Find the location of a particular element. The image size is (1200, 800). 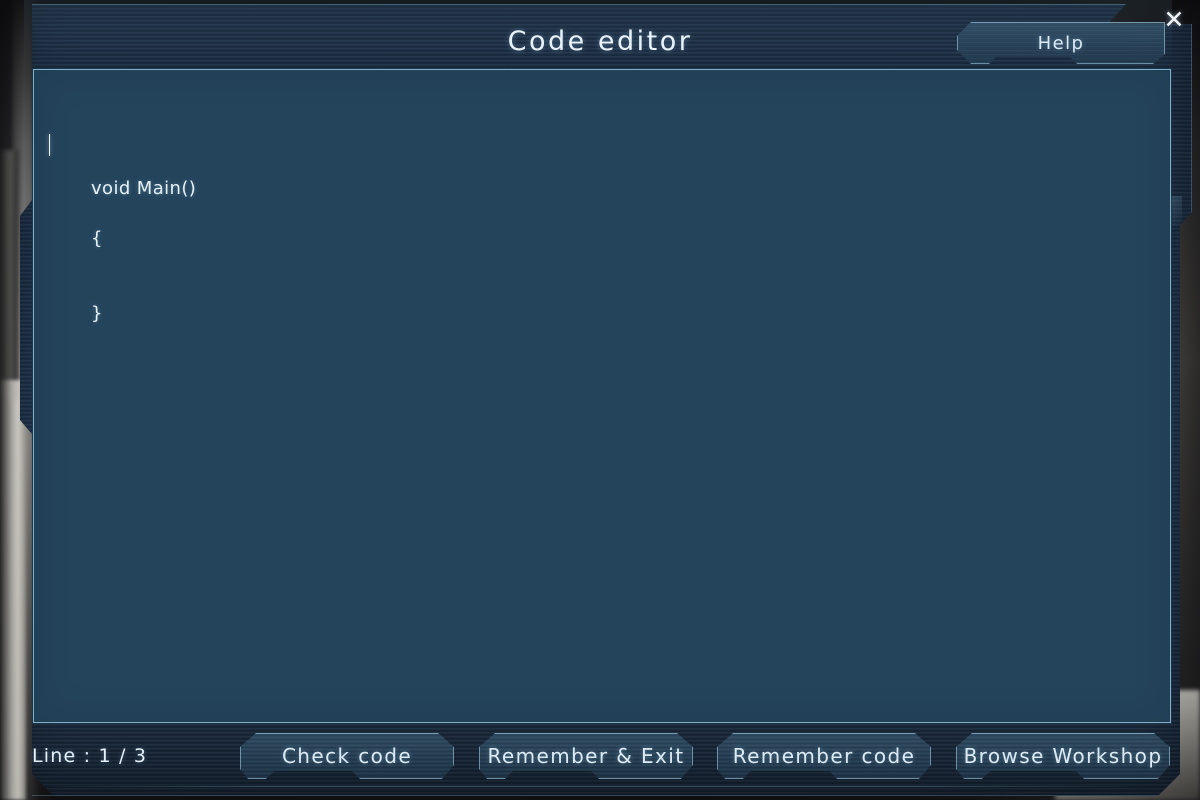

background-panel-left-far is located at coordinates (9, 275).